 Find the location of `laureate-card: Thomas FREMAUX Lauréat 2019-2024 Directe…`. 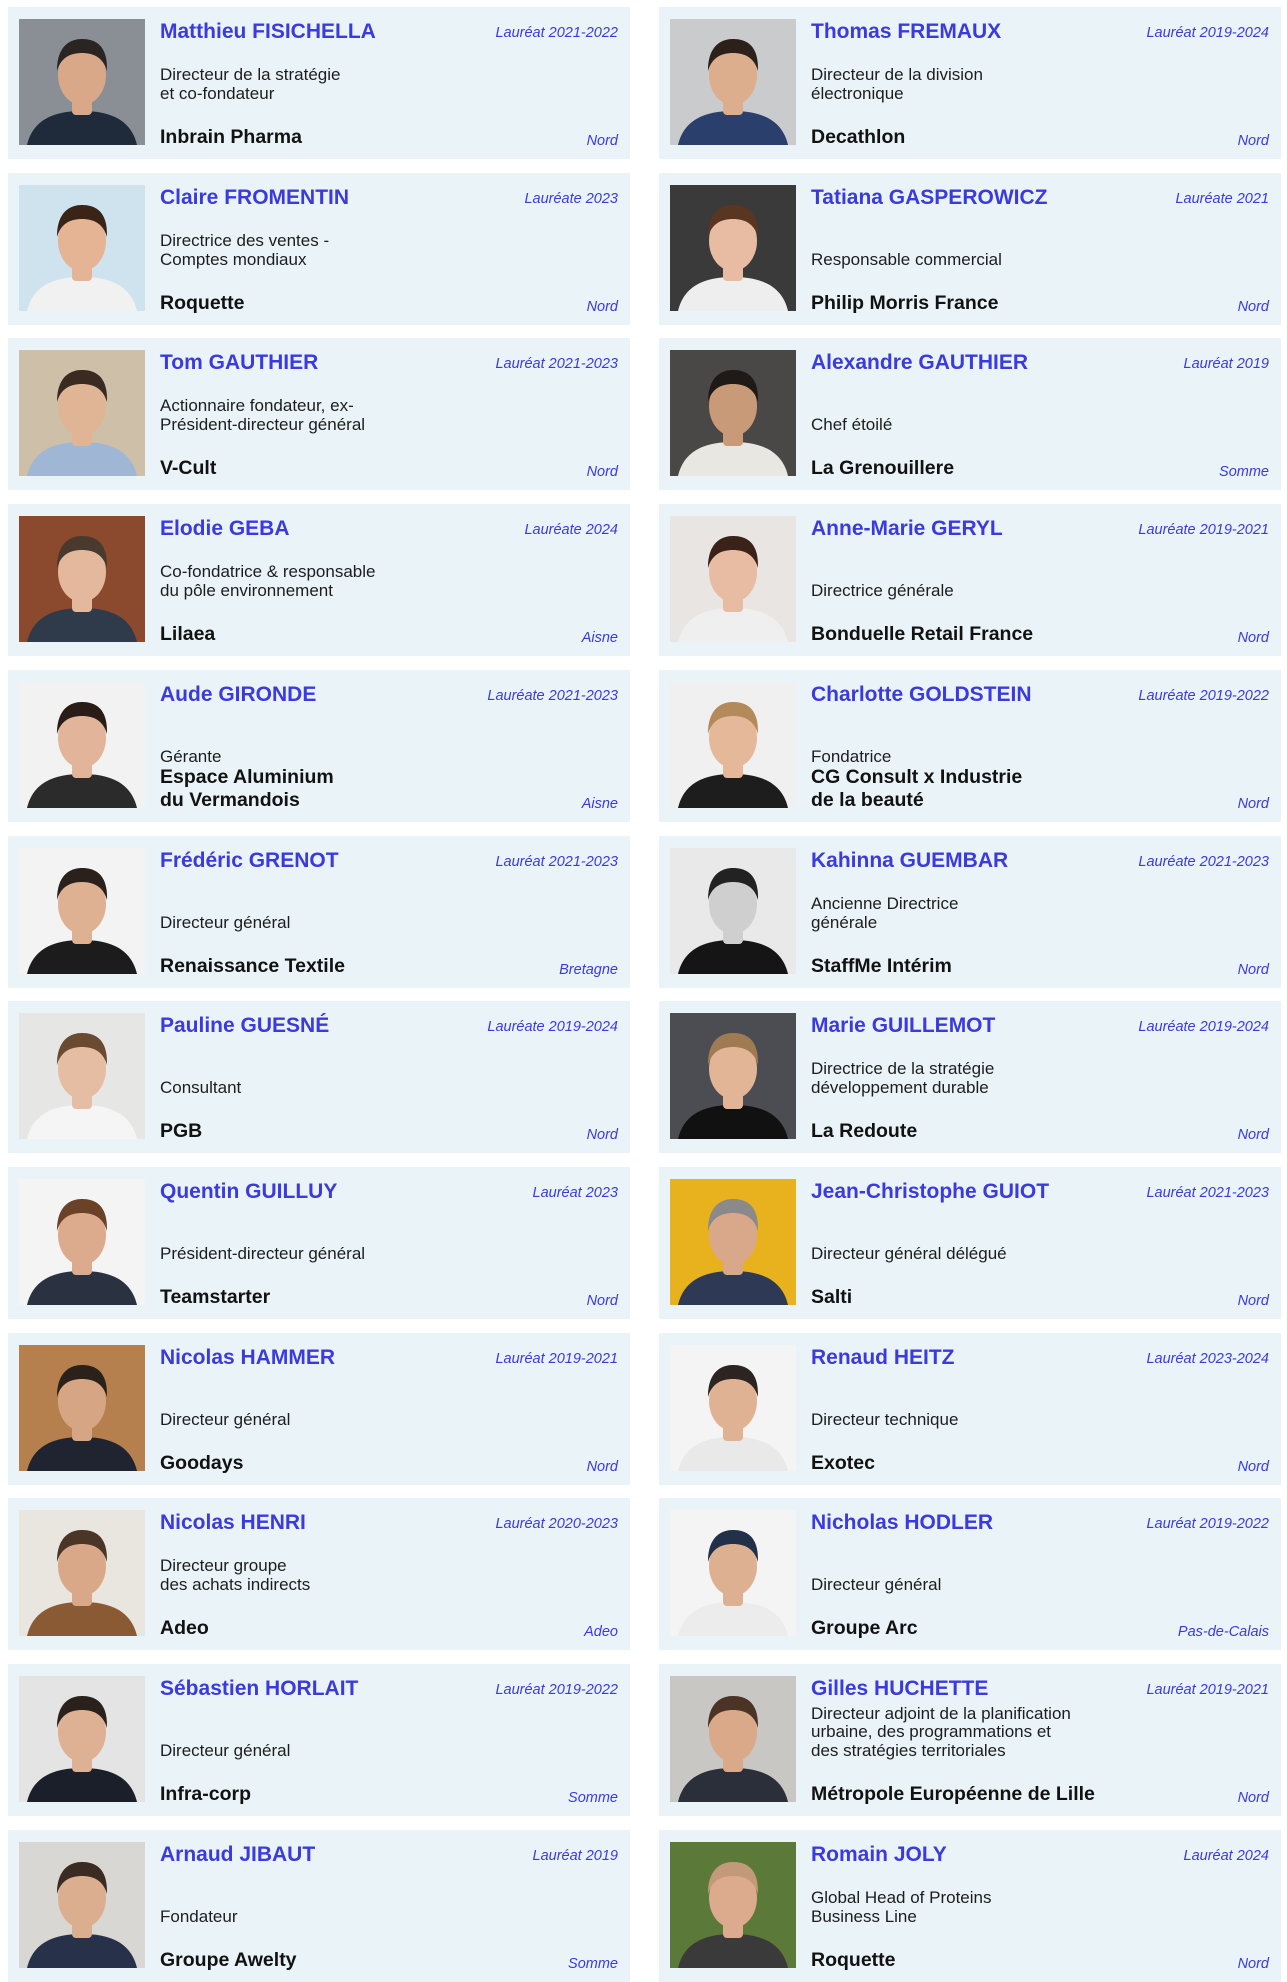

laureate-card: Thomas FREMAUX Lauréat 2019-2024 Directe… is located at coordinates (970, 83).